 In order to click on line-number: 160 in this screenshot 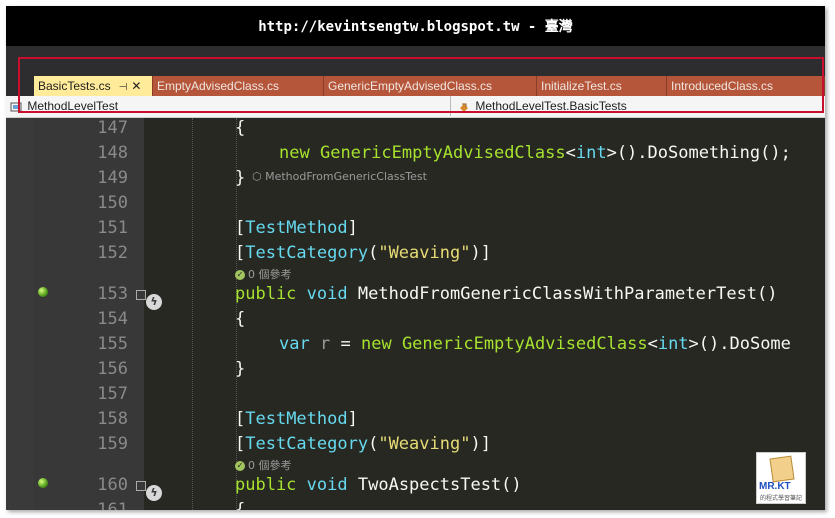, I will do `click(112, 485)`.